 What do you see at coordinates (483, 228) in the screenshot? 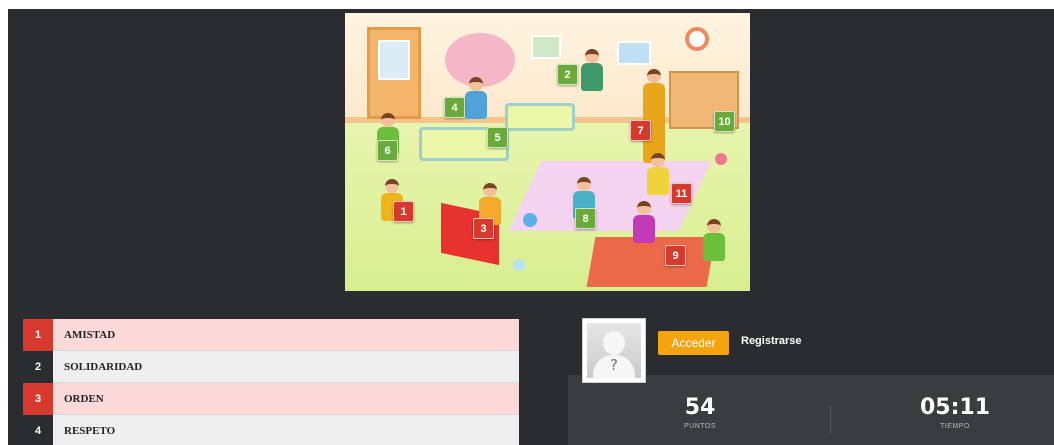
I see `marker-3: 3` at bounding box center [483, 228].